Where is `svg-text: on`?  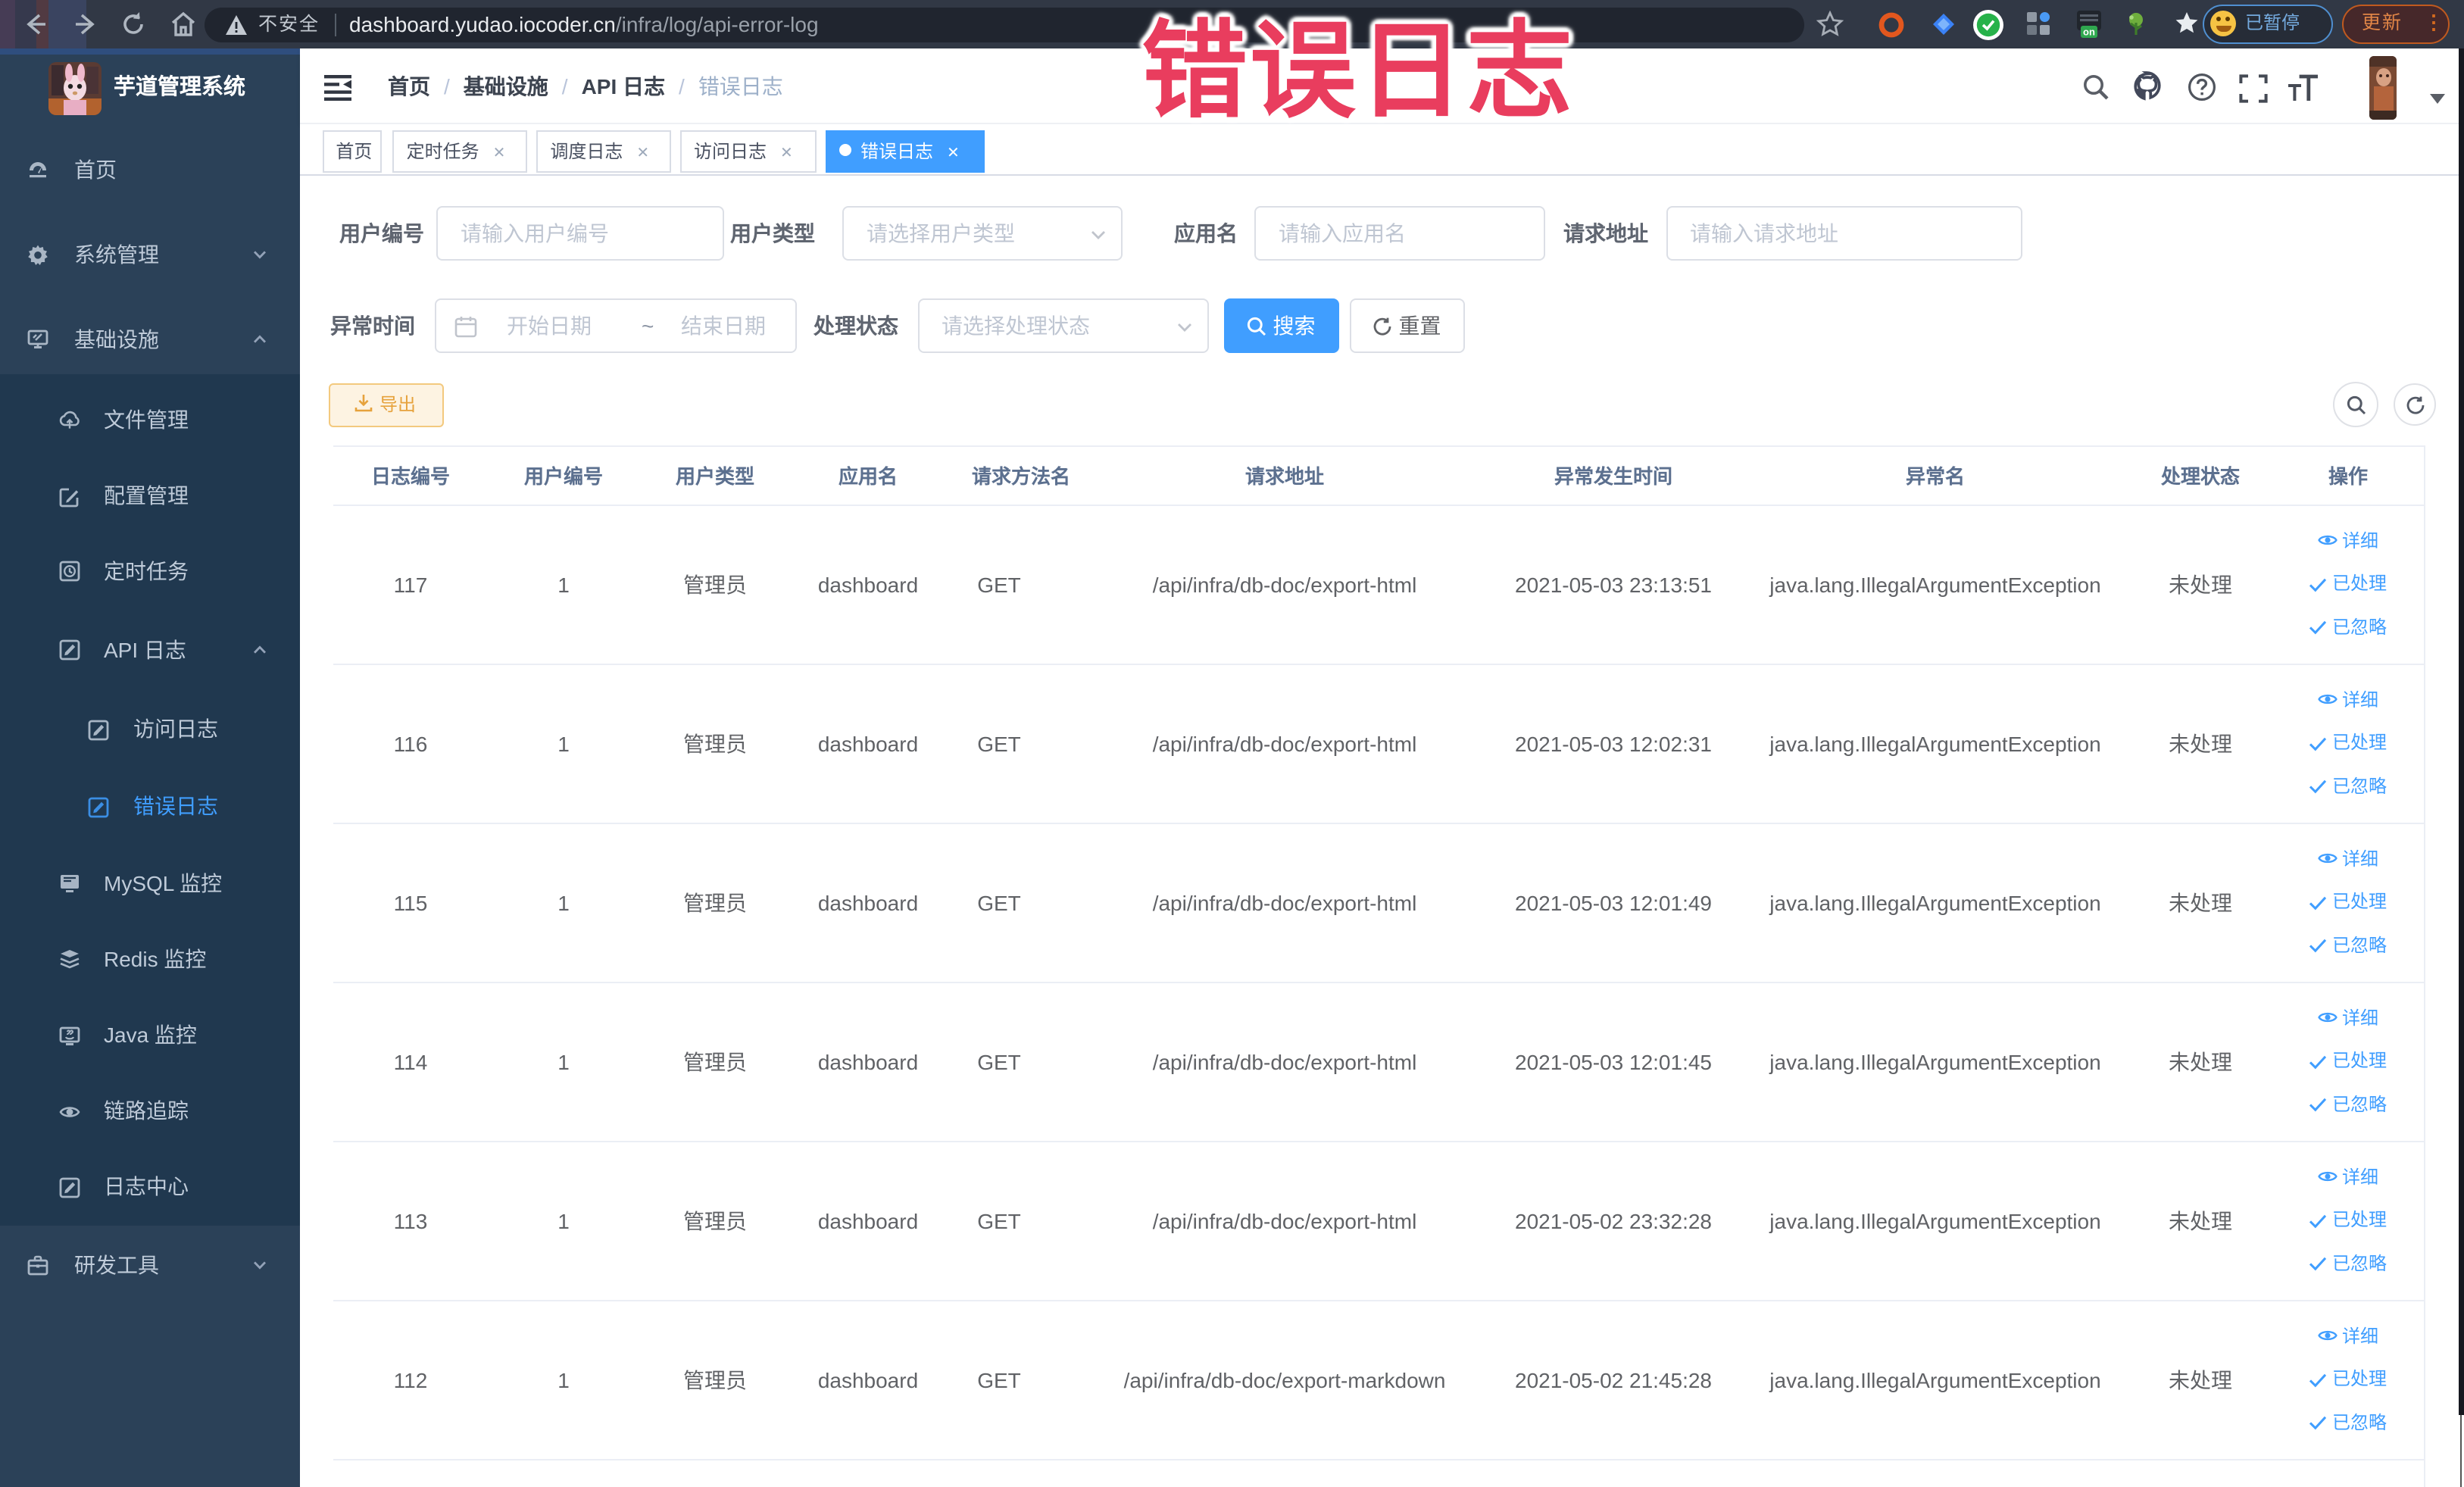
svg-text: on is located at coordinates (2089, 32).